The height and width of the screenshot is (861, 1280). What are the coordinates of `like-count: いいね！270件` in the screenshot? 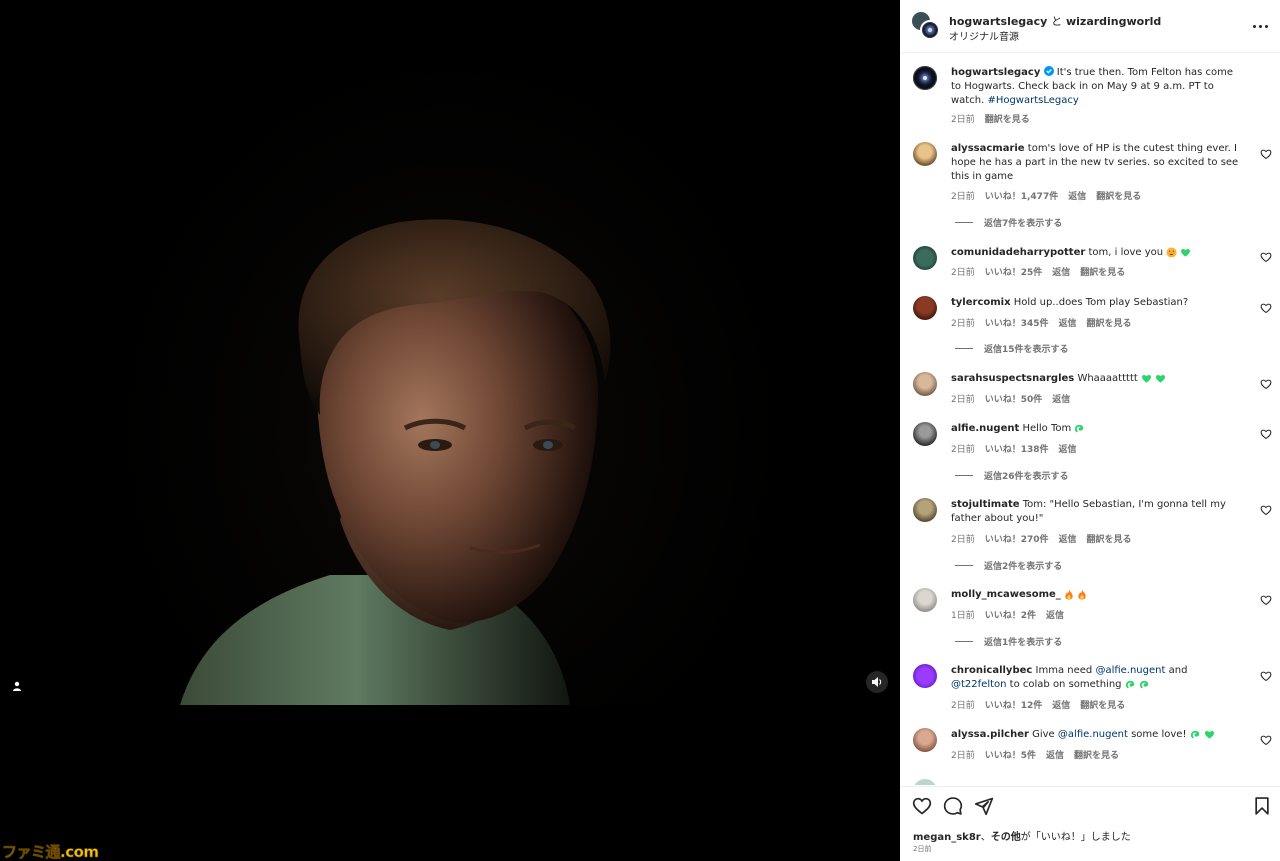 It's located at (1017, 538).